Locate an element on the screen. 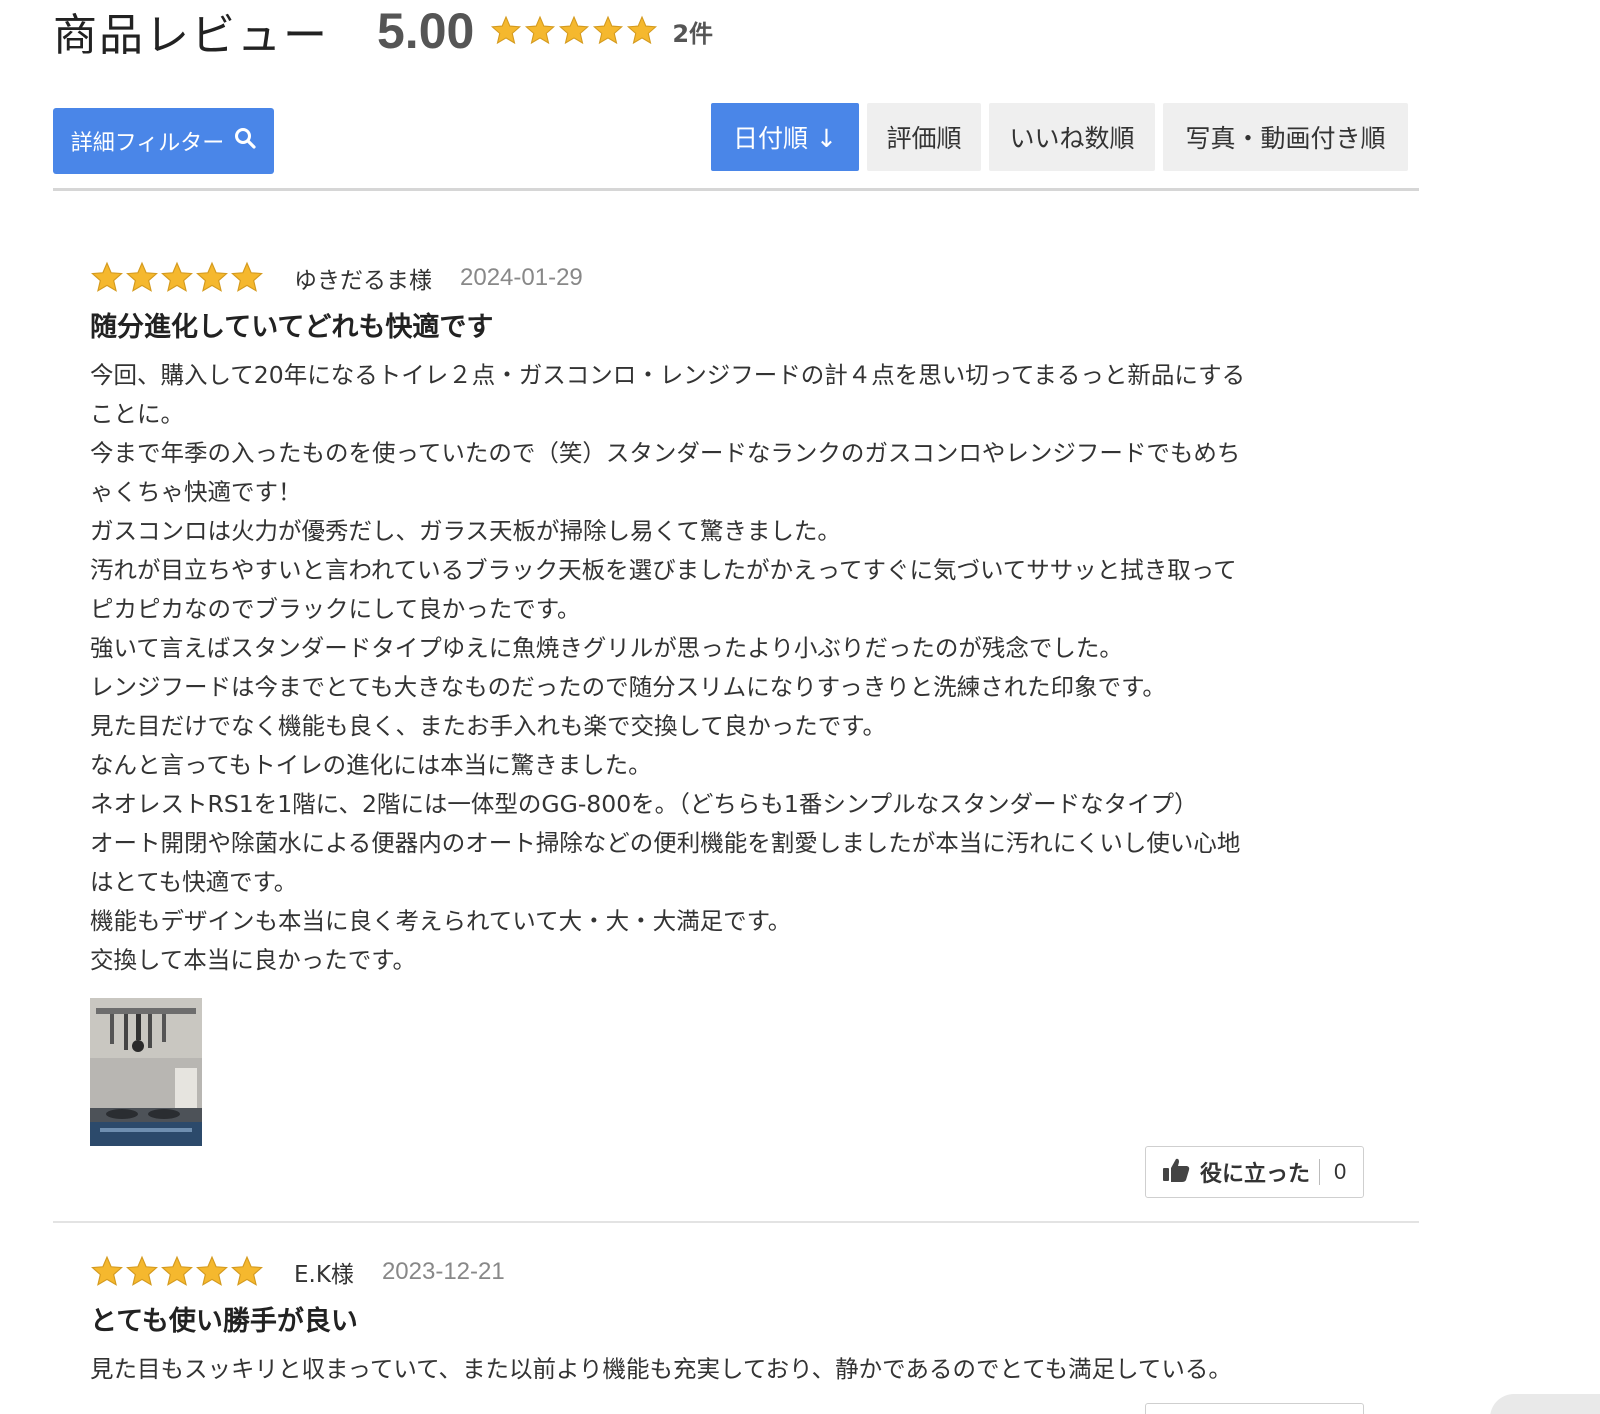 Image resolution: width=1600 pixels, height=1414 pixels. review-body-line: 交換して本当に良かったです。 is located at coordinates (253, 960).